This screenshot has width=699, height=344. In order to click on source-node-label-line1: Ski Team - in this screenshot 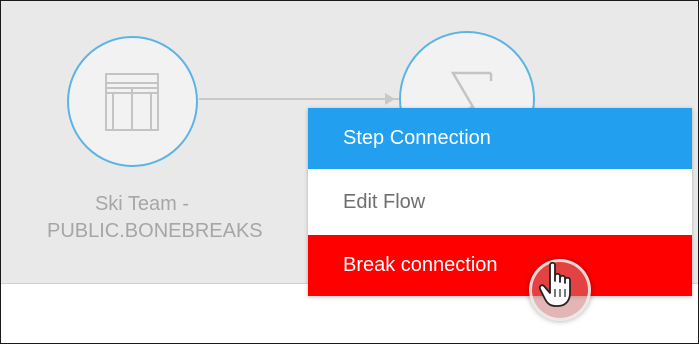, I will do `click(142, 204)`.